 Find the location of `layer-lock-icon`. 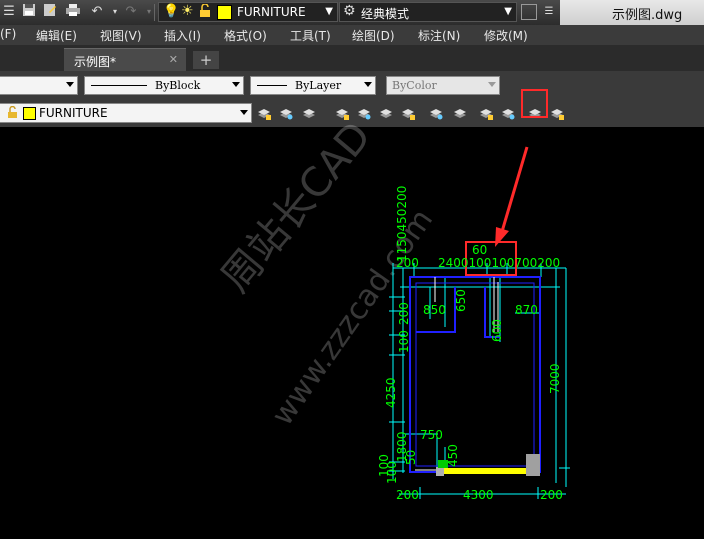

layer-lock-icon is located at coordinates (486, 113).